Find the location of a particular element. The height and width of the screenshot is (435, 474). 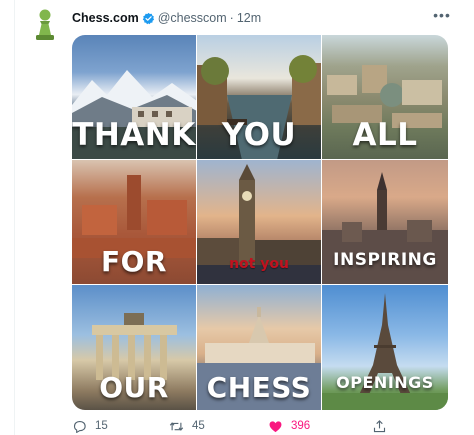

grid-tile-chess: CHESS is located at coordinates (259, 347).